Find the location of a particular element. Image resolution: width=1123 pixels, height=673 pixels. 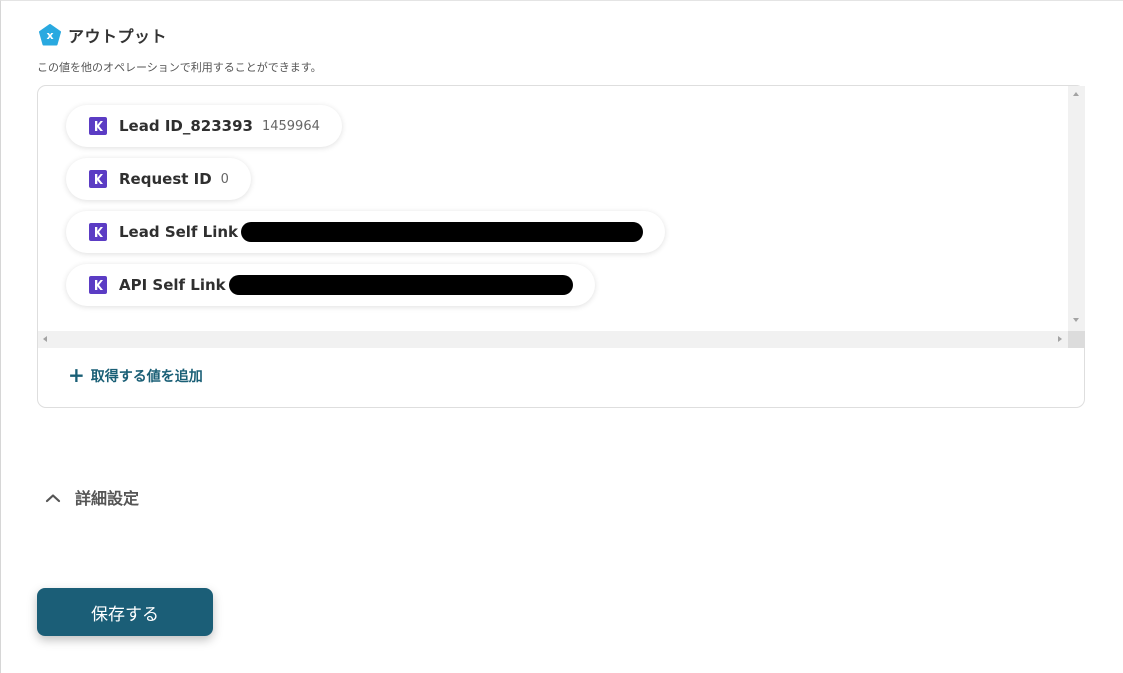

output-badge-icon: x is located at coordinates (50, 35).